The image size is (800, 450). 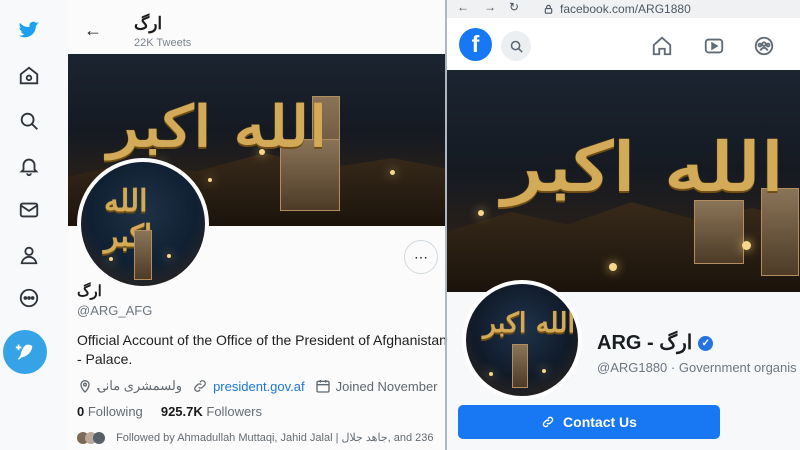 What do you see at coordinates (655, 342) in the screenshot?
I see `facebook-page-name: ARG - ارگ ✓` at bounding box center [655, 342].